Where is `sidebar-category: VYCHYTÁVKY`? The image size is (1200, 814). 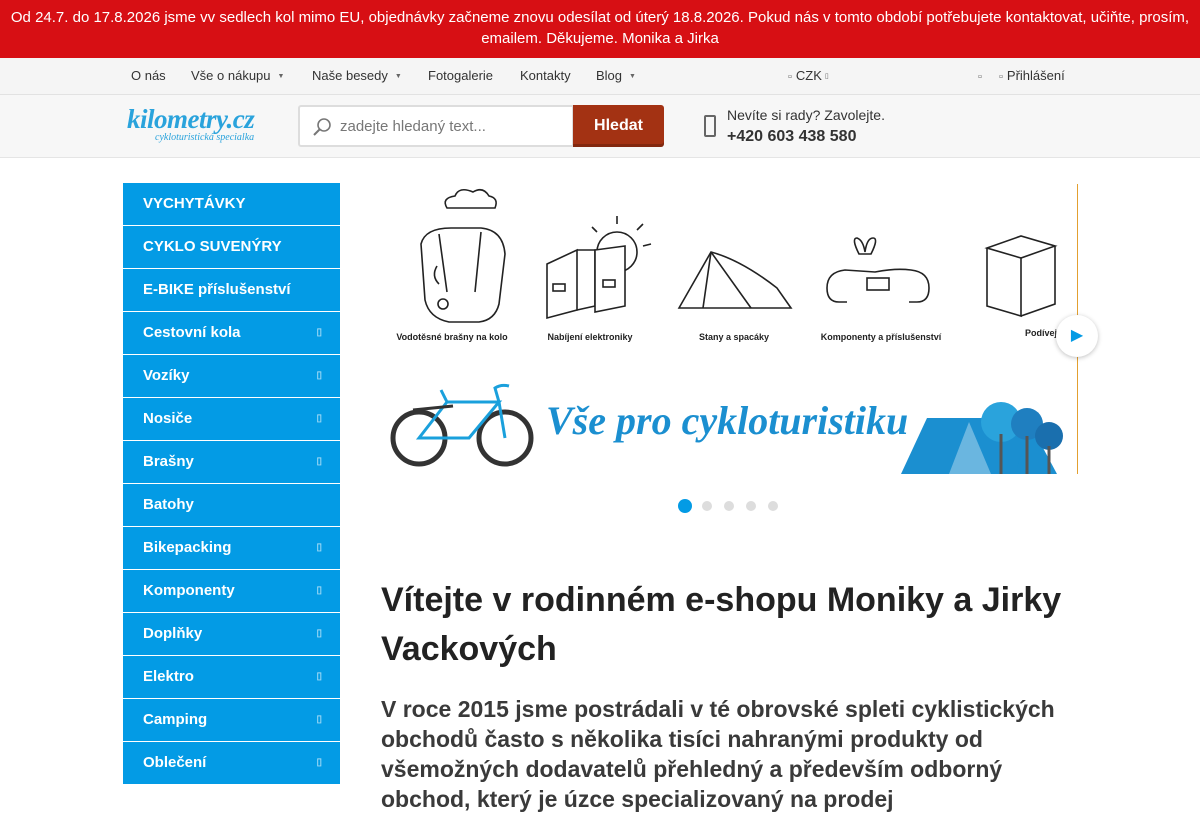
sidebar-category: VYCHYTÁVKY is located at coordinates (231, 204).